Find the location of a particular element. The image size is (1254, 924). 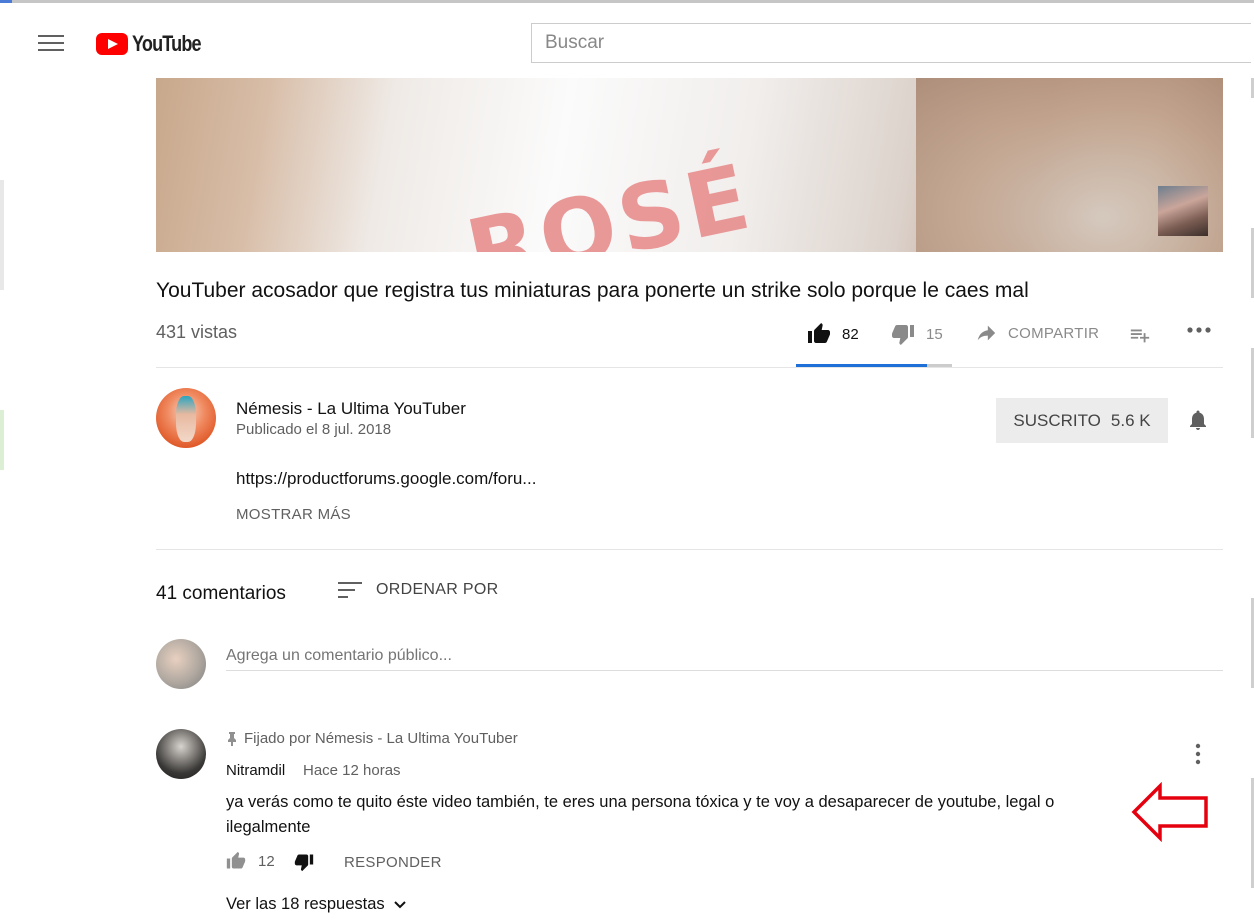

subscriber-count: 5.6 K is located at coordinates (1130, 420).